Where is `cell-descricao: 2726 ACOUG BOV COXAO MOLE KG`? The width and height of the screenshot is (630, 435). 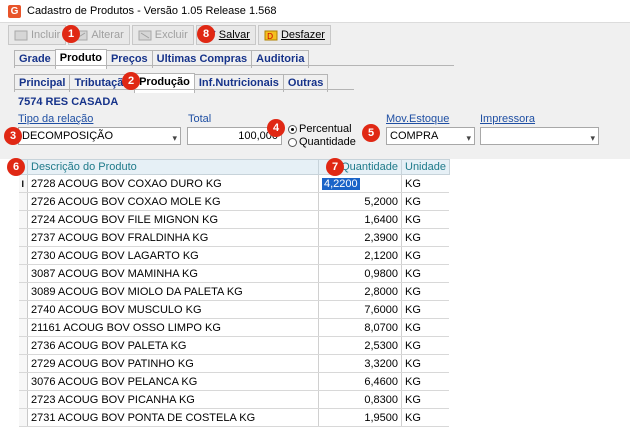
cell-descricao: 2726 ACOUG BOV COXAO MOLE KG is located at coordinates (173, 201).